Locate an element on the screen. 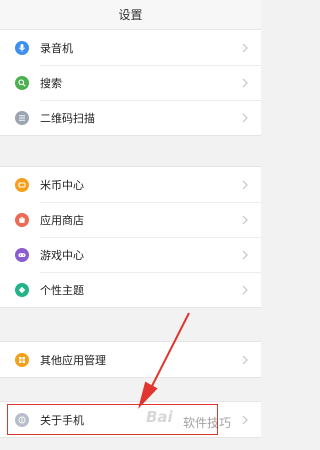 The width and height of the screenshot is (320, 450). settings-item-game-center: 游戏中心 is located at coordinates (130, 254).